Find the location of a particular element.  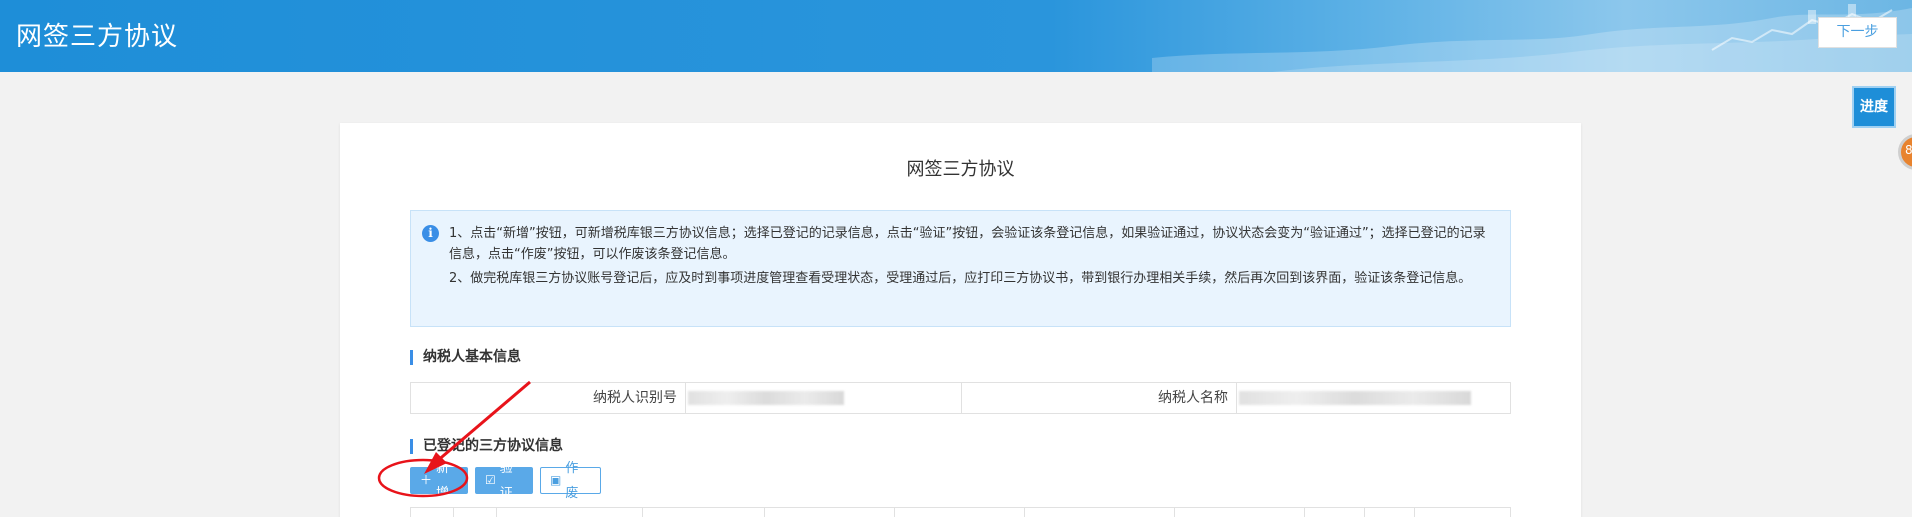

void-button-label: 作废 is located at coordinates (572, 480).